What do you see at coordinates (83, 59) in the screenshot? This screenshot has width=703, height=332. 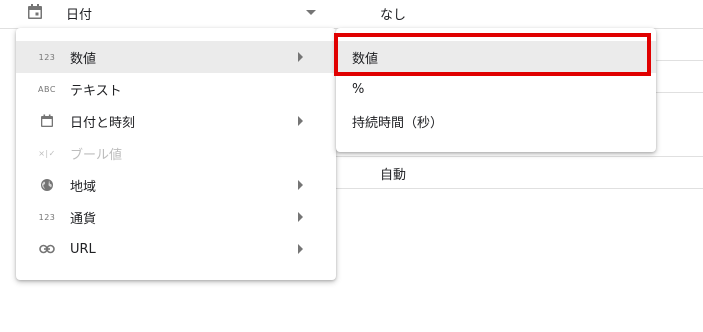 I see `menu-item-label: 数値` at bounding box center [83, 59].